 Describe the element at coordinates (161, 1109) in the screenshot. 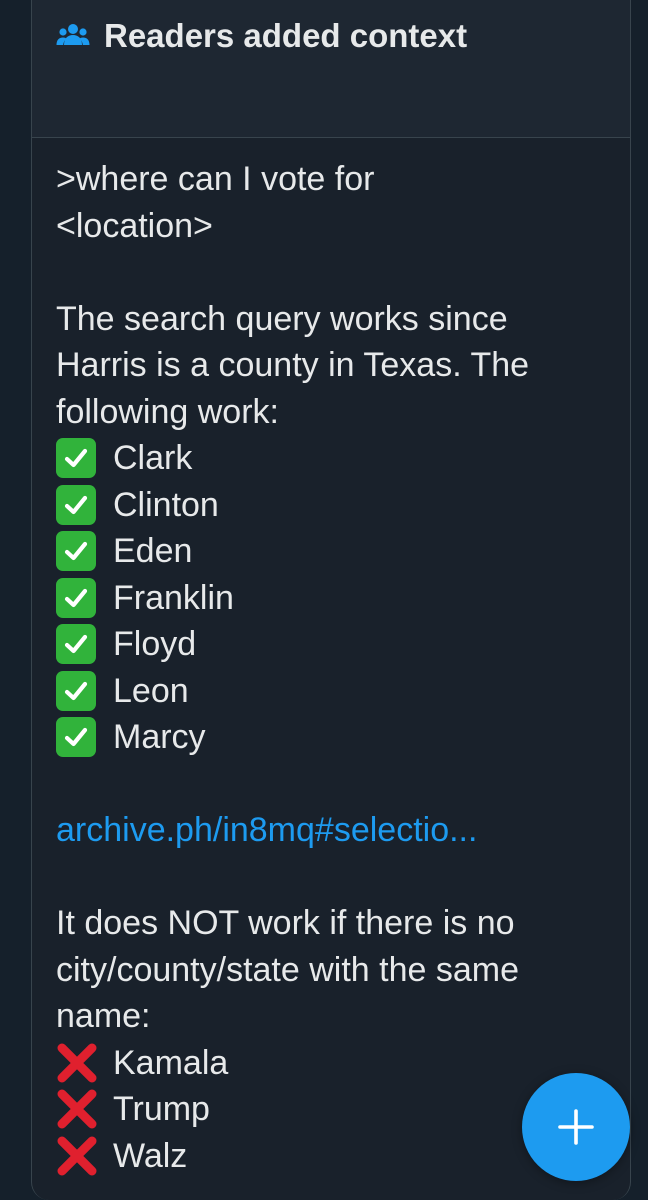

I see `failing-name: Trump` at that location.